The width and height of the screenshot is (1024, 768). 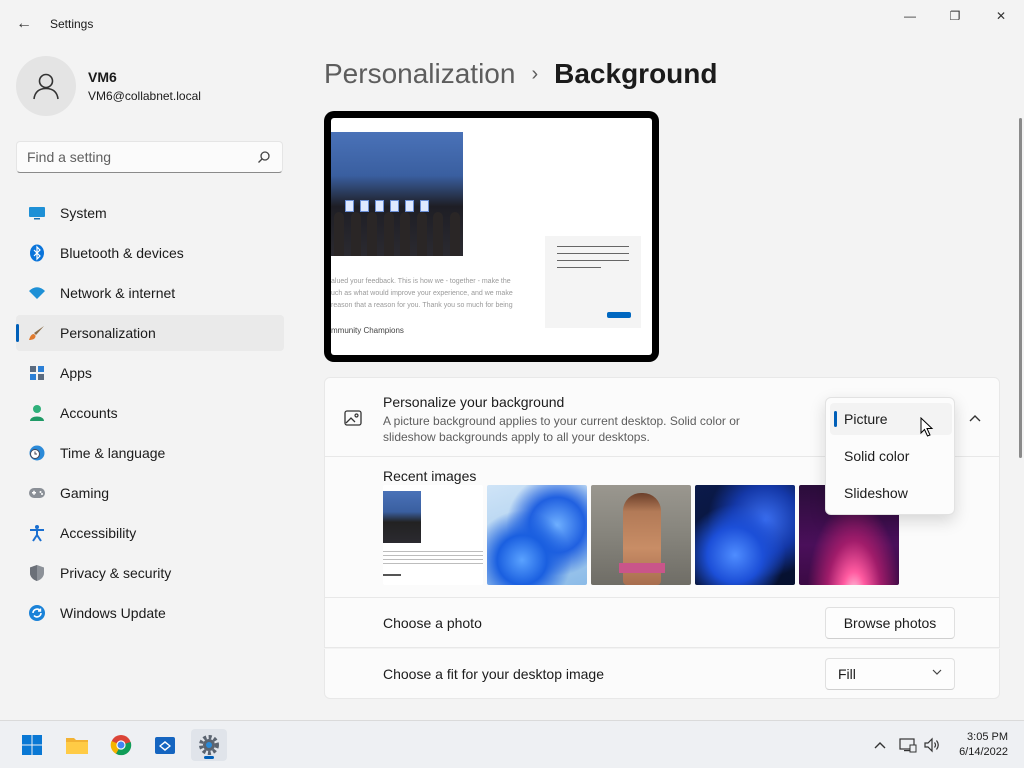 I want to click on fit-dropdown: Fill, so click(x=890, y=673).